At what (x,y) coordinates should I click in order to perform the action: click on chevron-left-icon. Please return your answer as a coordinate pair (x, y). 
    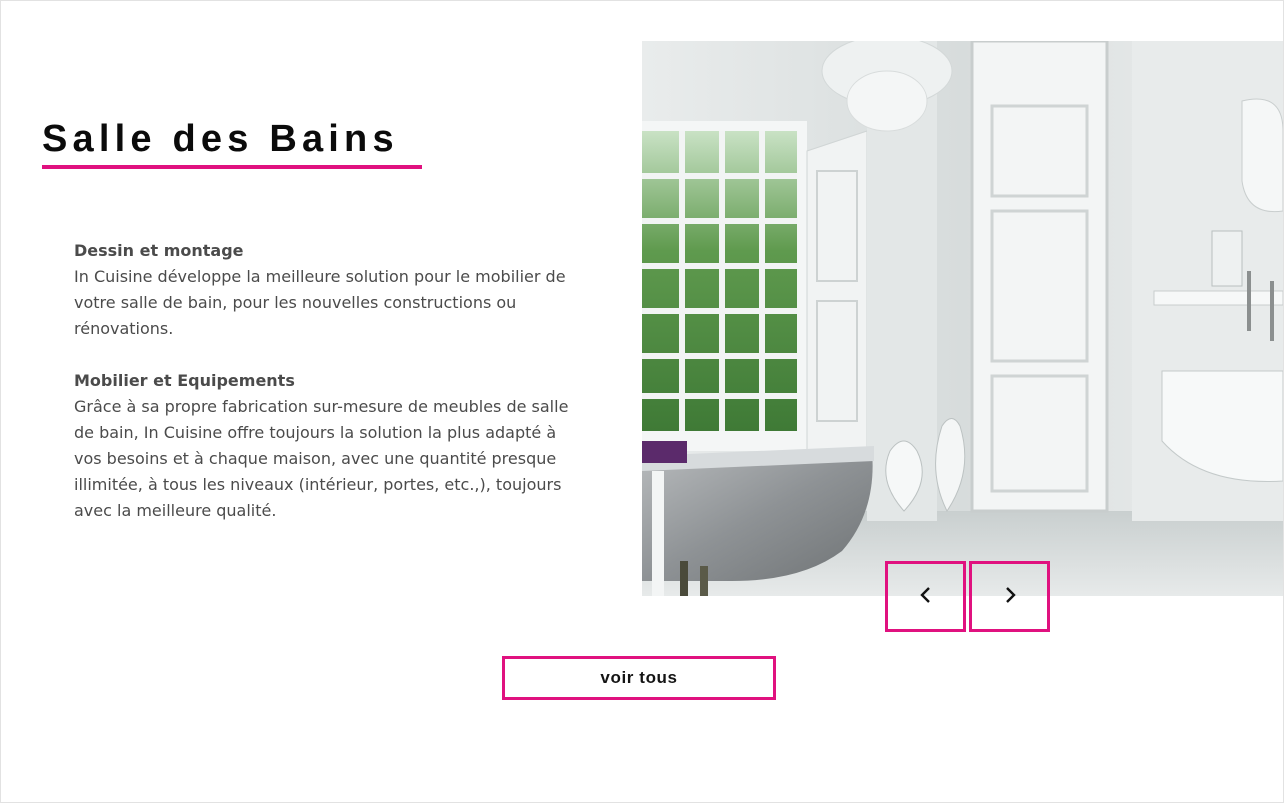
    Looking at the image, I should click on (926, 596).